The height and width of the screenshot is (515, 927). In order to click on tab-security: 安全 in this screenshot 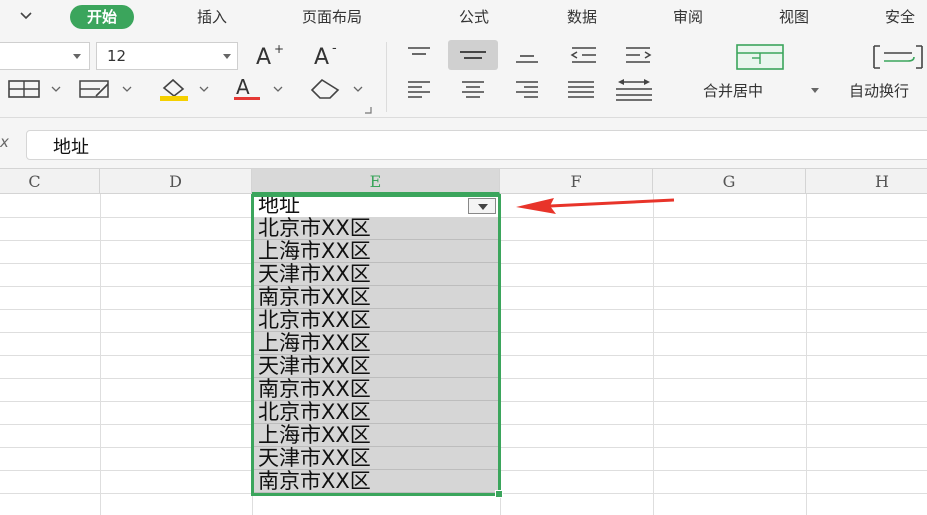, I will do `click(900, 17)`.